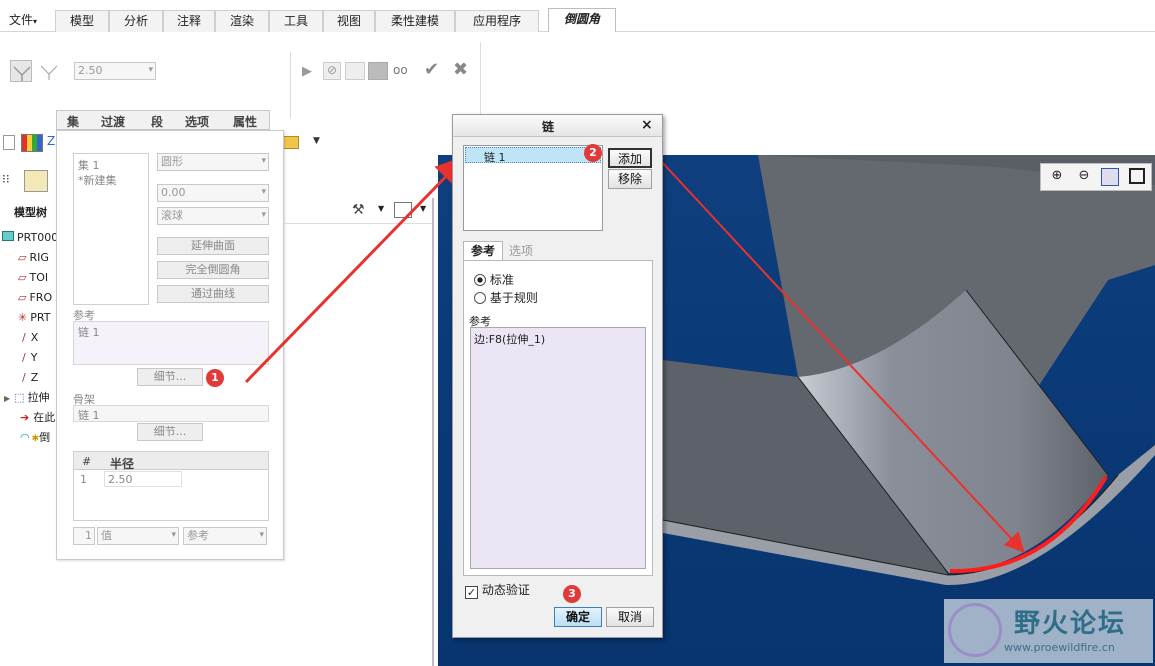  I want to click on table-row: 2.50, so click(143, 479).